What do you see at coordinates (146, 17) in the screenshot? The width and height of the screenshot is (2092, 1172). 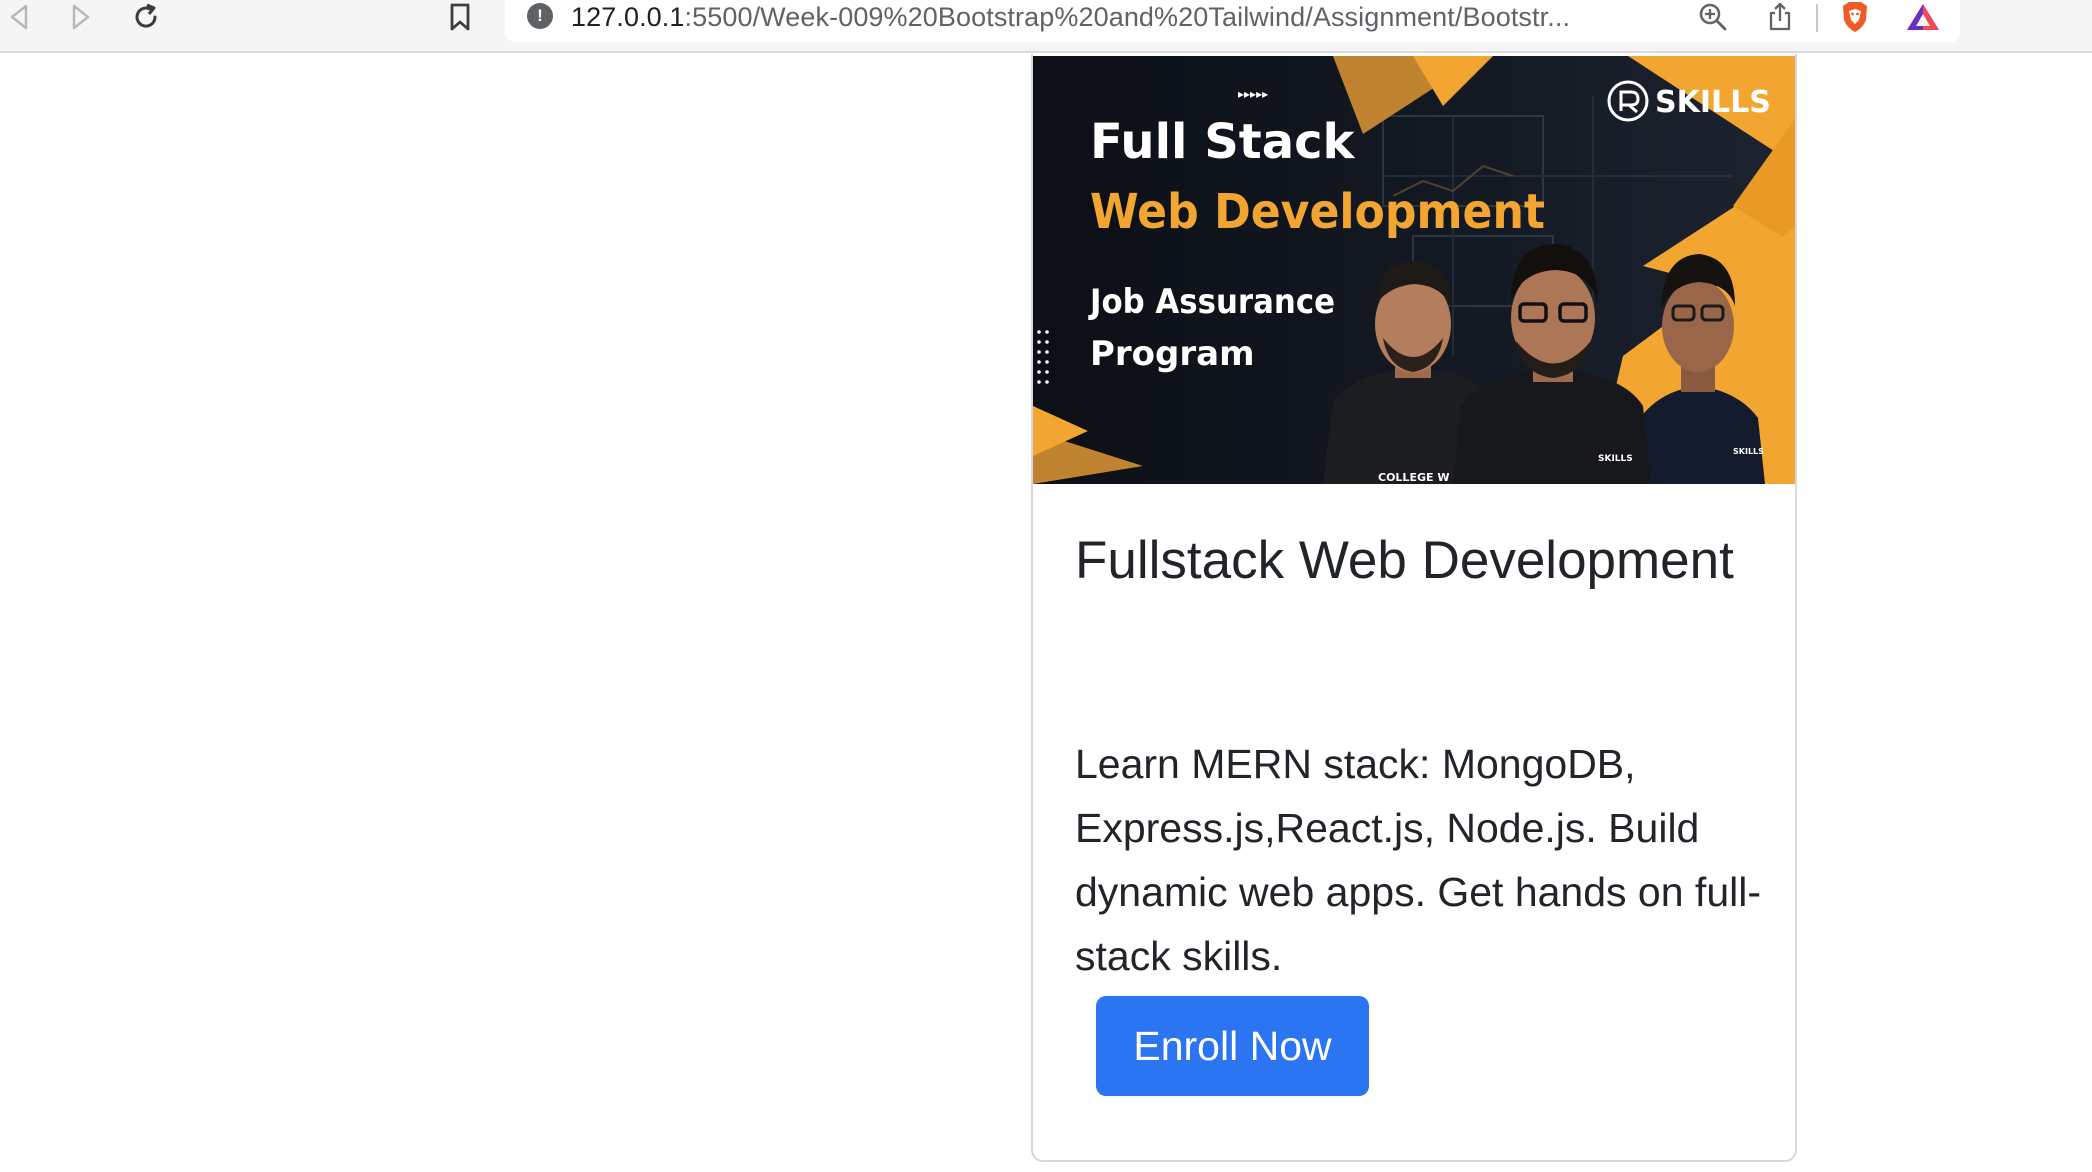 I see `reload-icon` at bounding box center [146, 17].